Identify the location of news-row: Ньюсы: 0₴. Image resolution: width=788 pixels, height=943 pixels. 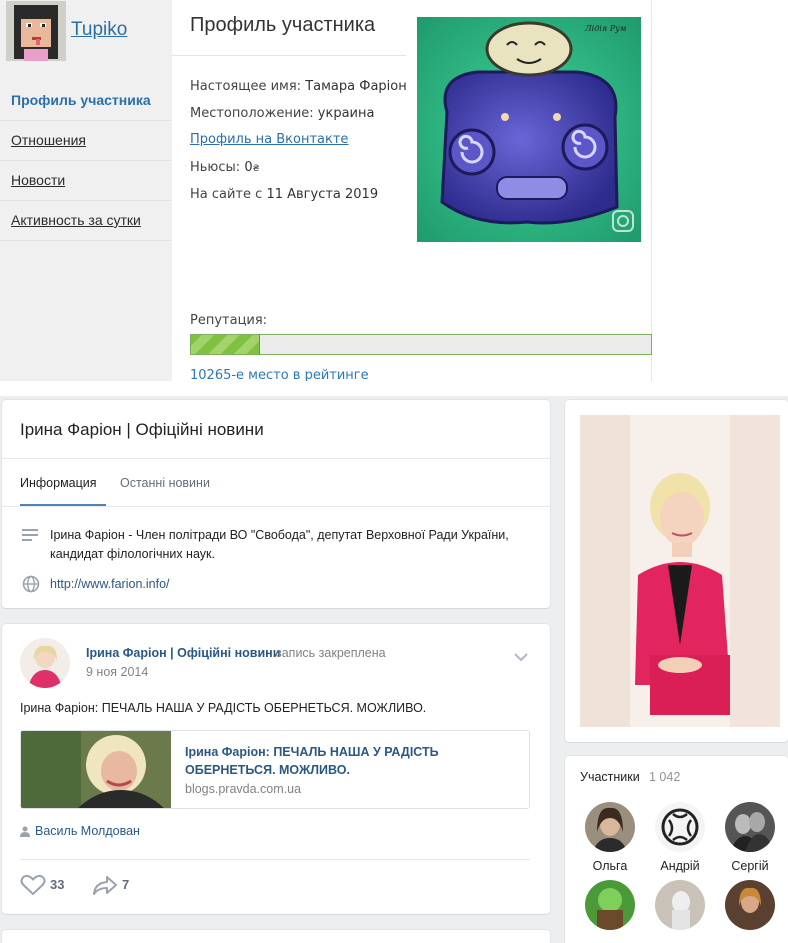
(225, 167).